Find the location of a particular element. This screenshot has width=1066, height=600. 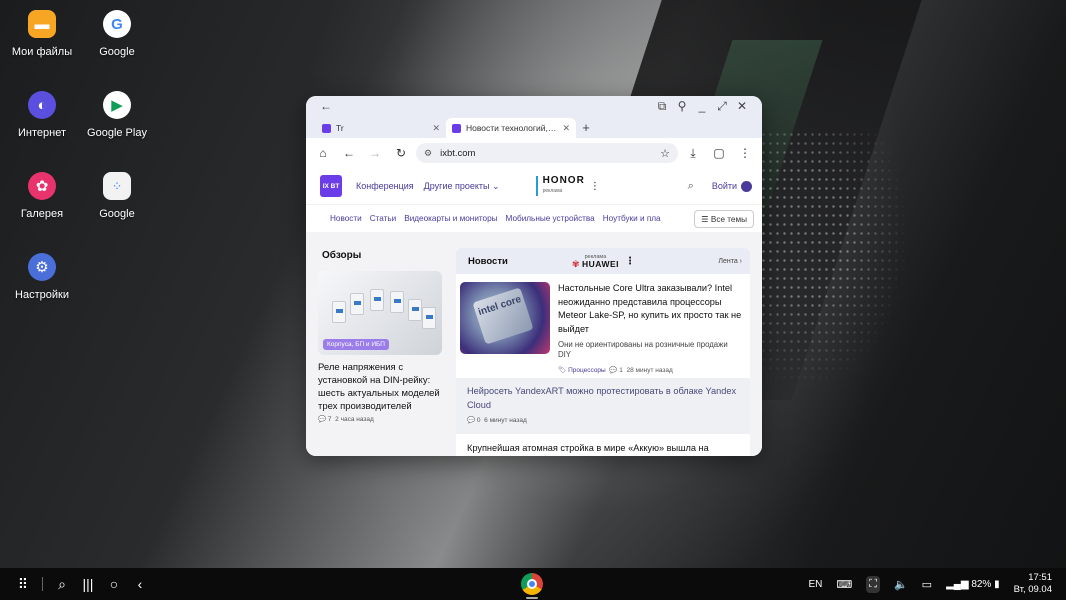

battery-icon: ▮ is located at coordinates (997, 584).